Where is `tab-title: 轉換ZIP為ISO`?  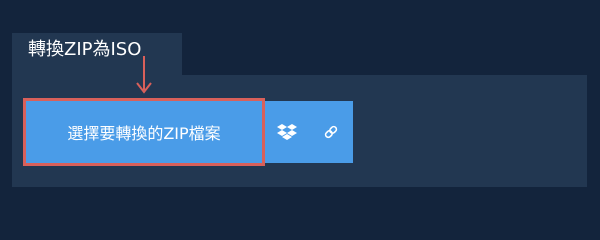 tab-title: 轉換ZIP為ISO is located at coordinates (85, 49).